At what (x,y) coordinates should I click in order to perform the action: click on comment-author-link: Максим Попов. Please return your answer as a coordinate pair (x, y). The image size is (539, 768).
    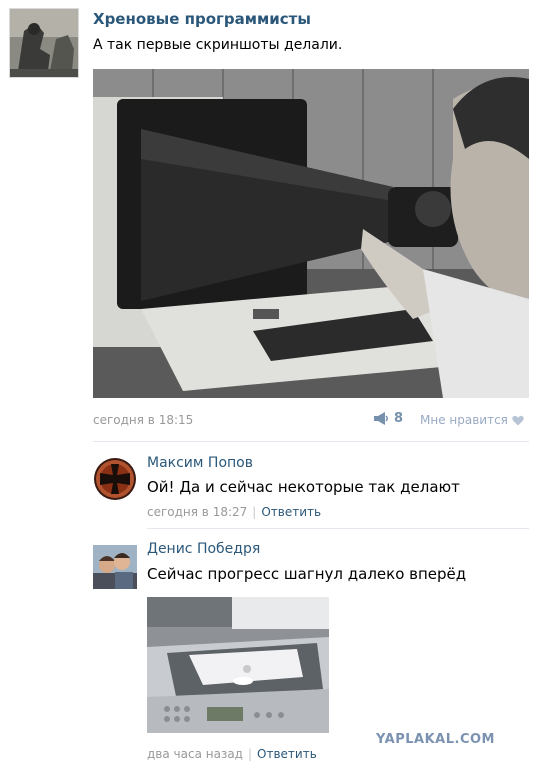
    Looking at the image, I should click on (200, 463).